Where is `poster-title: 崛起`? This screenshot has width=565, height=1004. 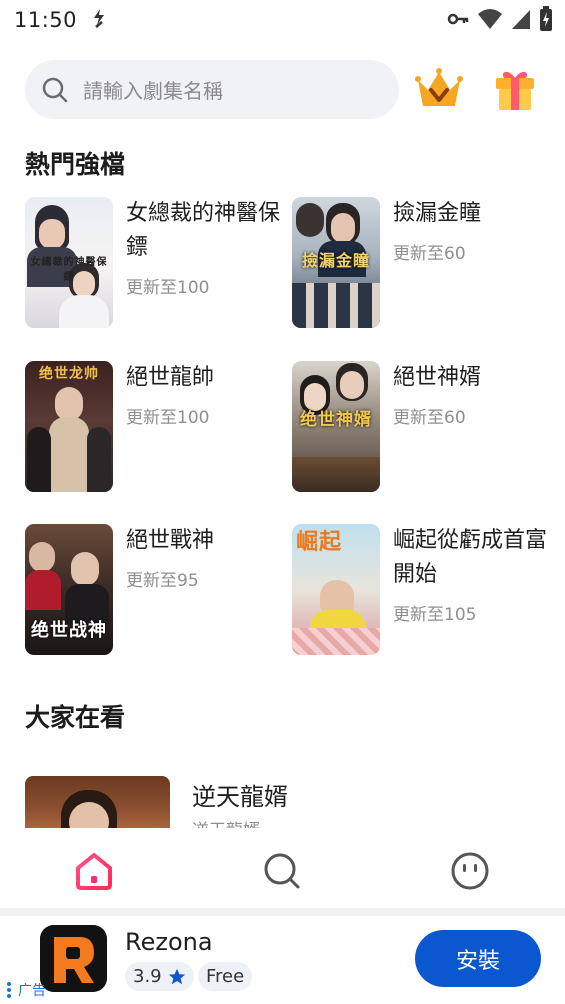 poster-title: 崛起 is located at coordinates (319, 542).